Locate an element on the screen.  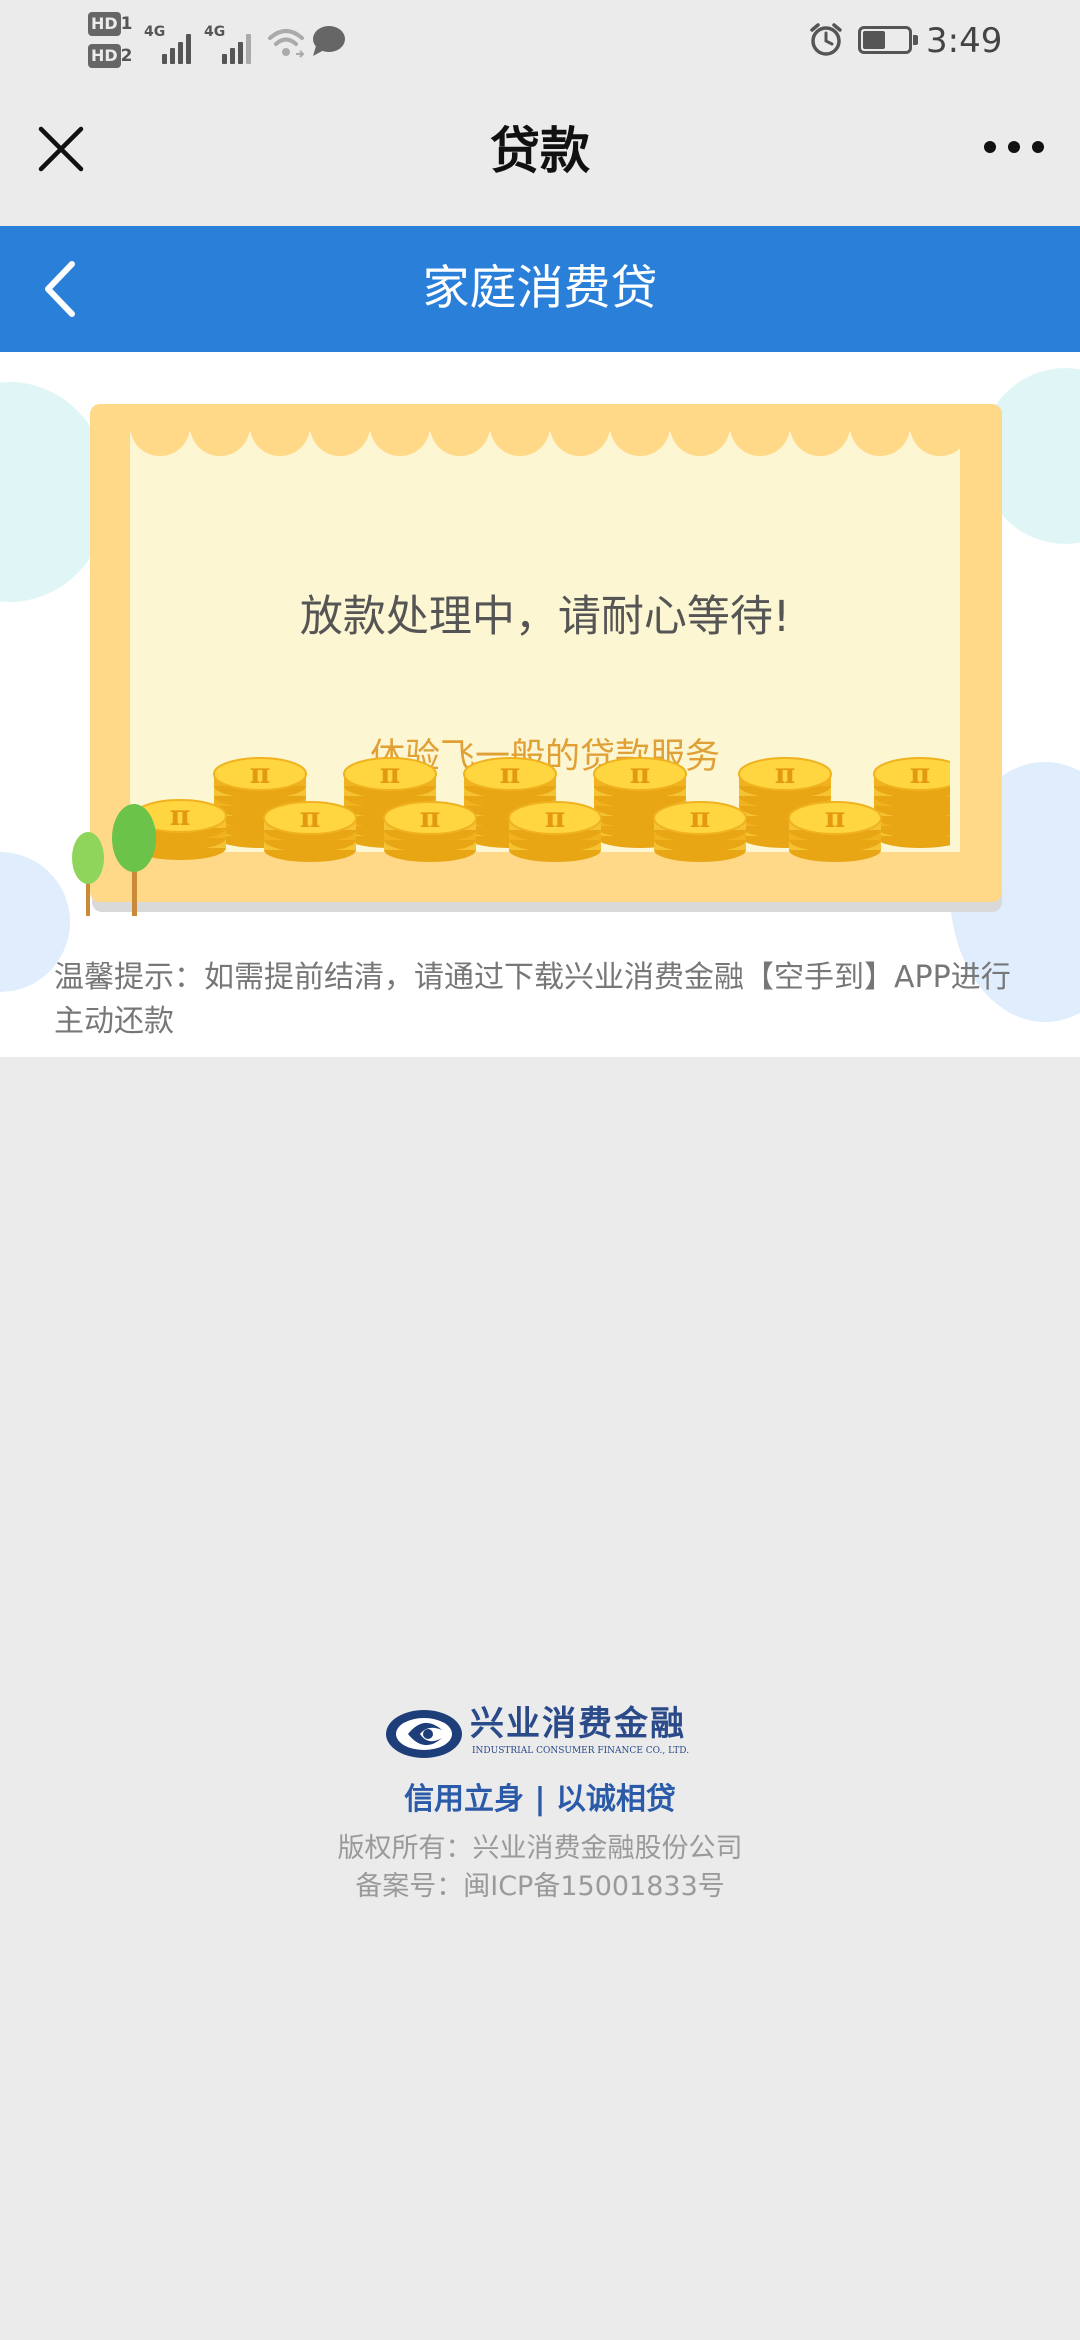
alarm-icon is located at coordinates (826, 39).